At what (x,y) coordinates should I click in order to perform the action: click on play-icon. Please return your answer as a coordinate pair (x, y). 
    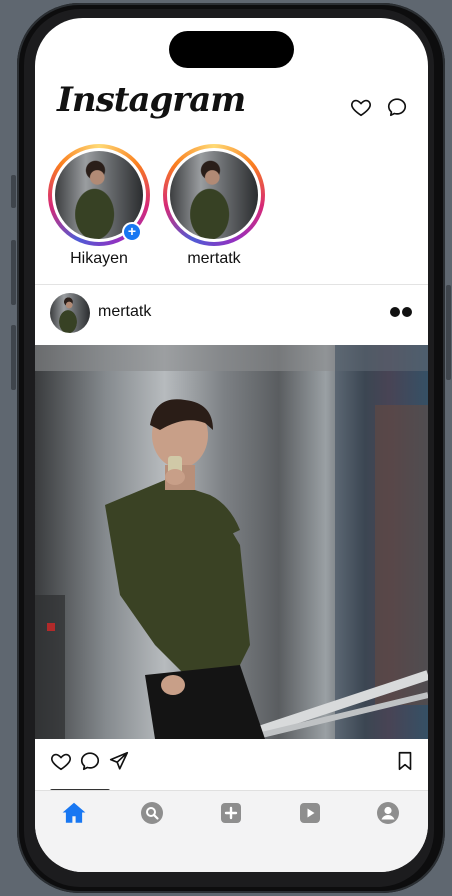
    Looking at the image, I should click on (310, 813).